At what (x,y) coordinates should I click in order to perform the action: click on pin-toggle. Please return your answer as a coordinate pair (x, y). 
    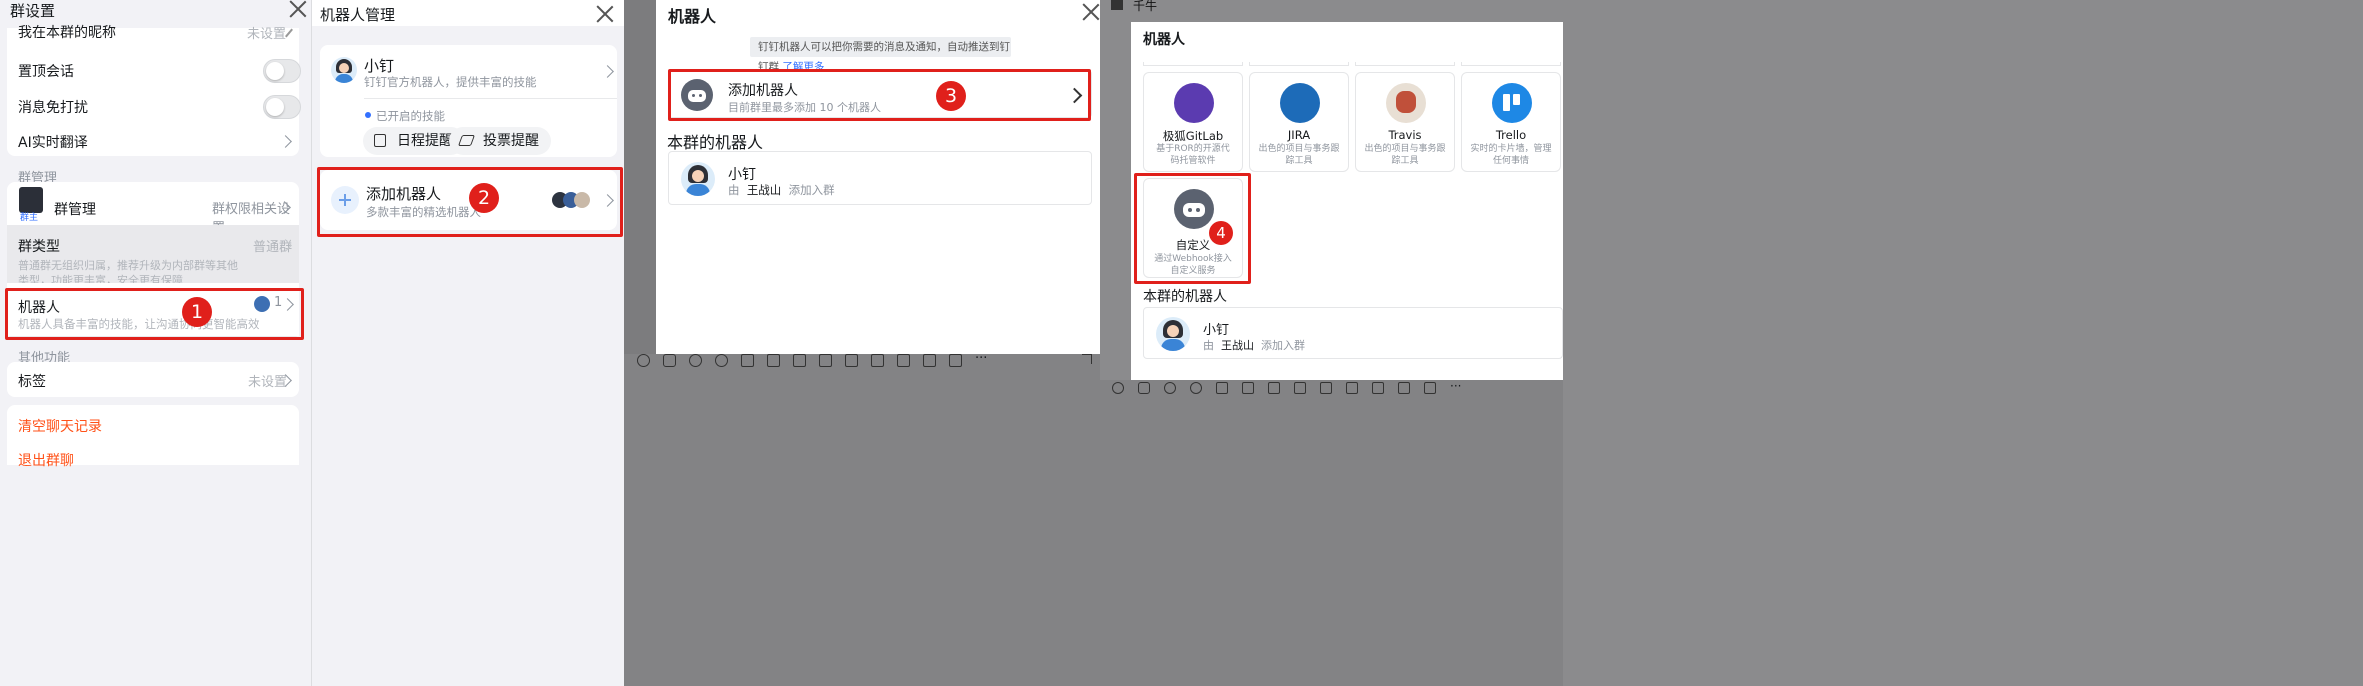
    Looking at the image, I should click on (282, 71).